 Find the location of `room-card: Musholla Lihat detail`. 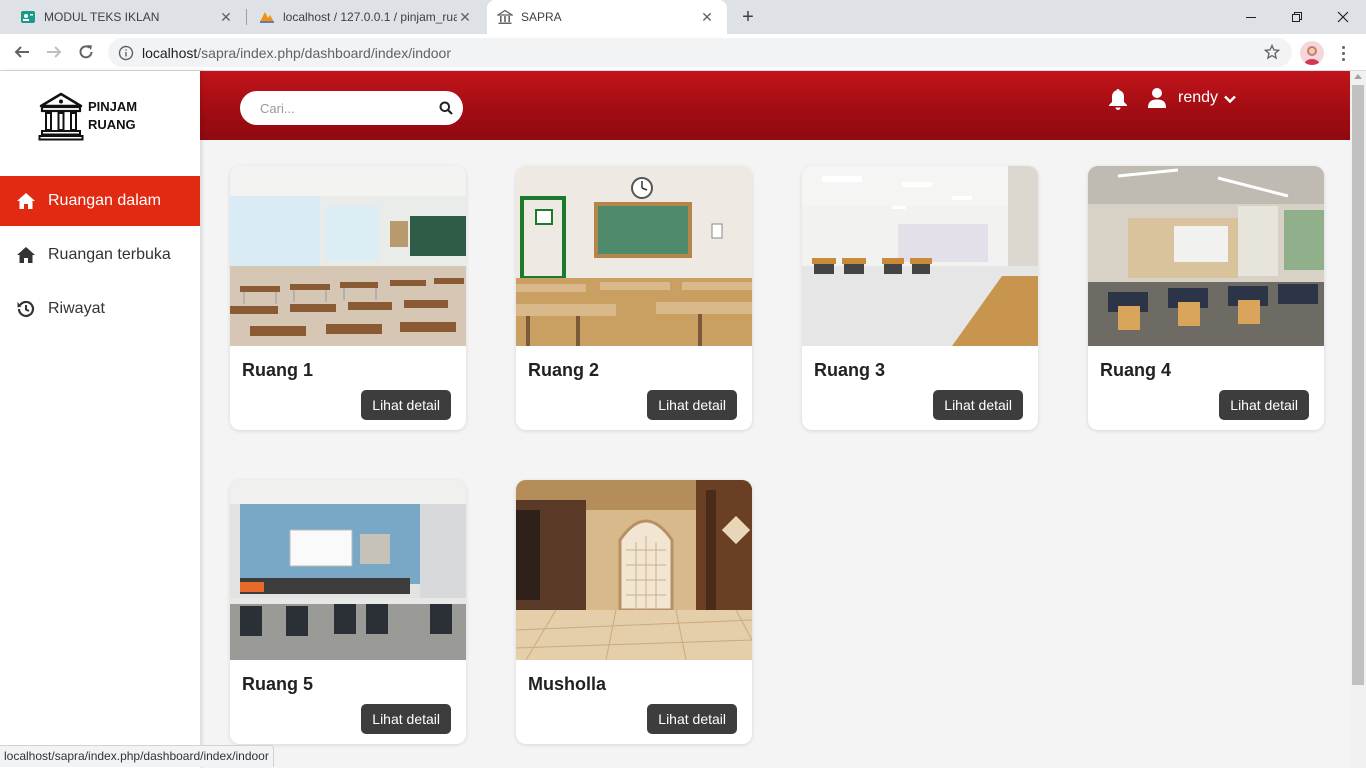

room-card: Musholla Lihat detail is located at coordinates (634, 612).